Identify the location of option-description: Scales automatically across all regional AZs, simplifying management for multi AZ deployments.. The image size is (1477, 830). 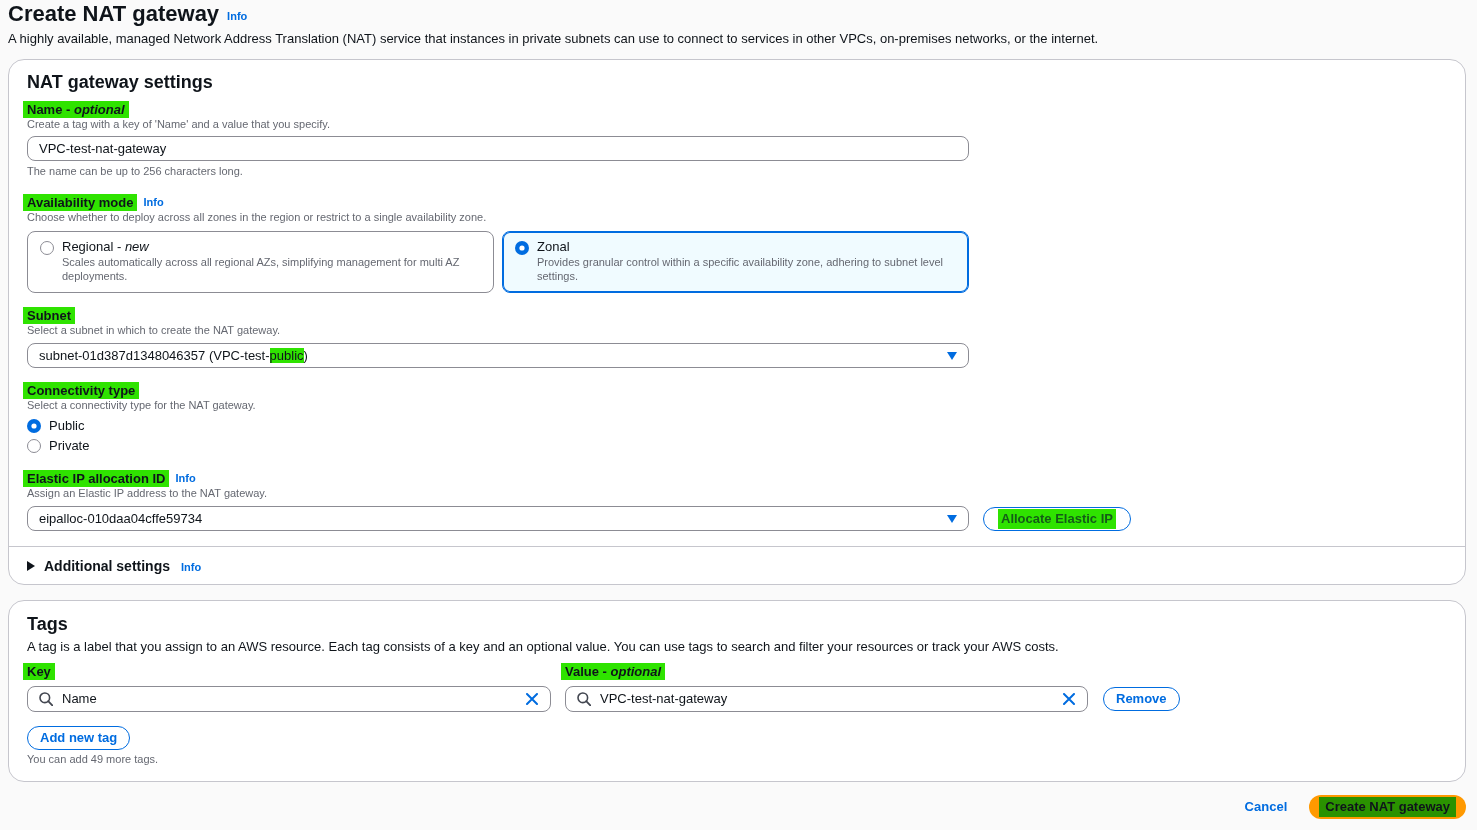
(261, 269).